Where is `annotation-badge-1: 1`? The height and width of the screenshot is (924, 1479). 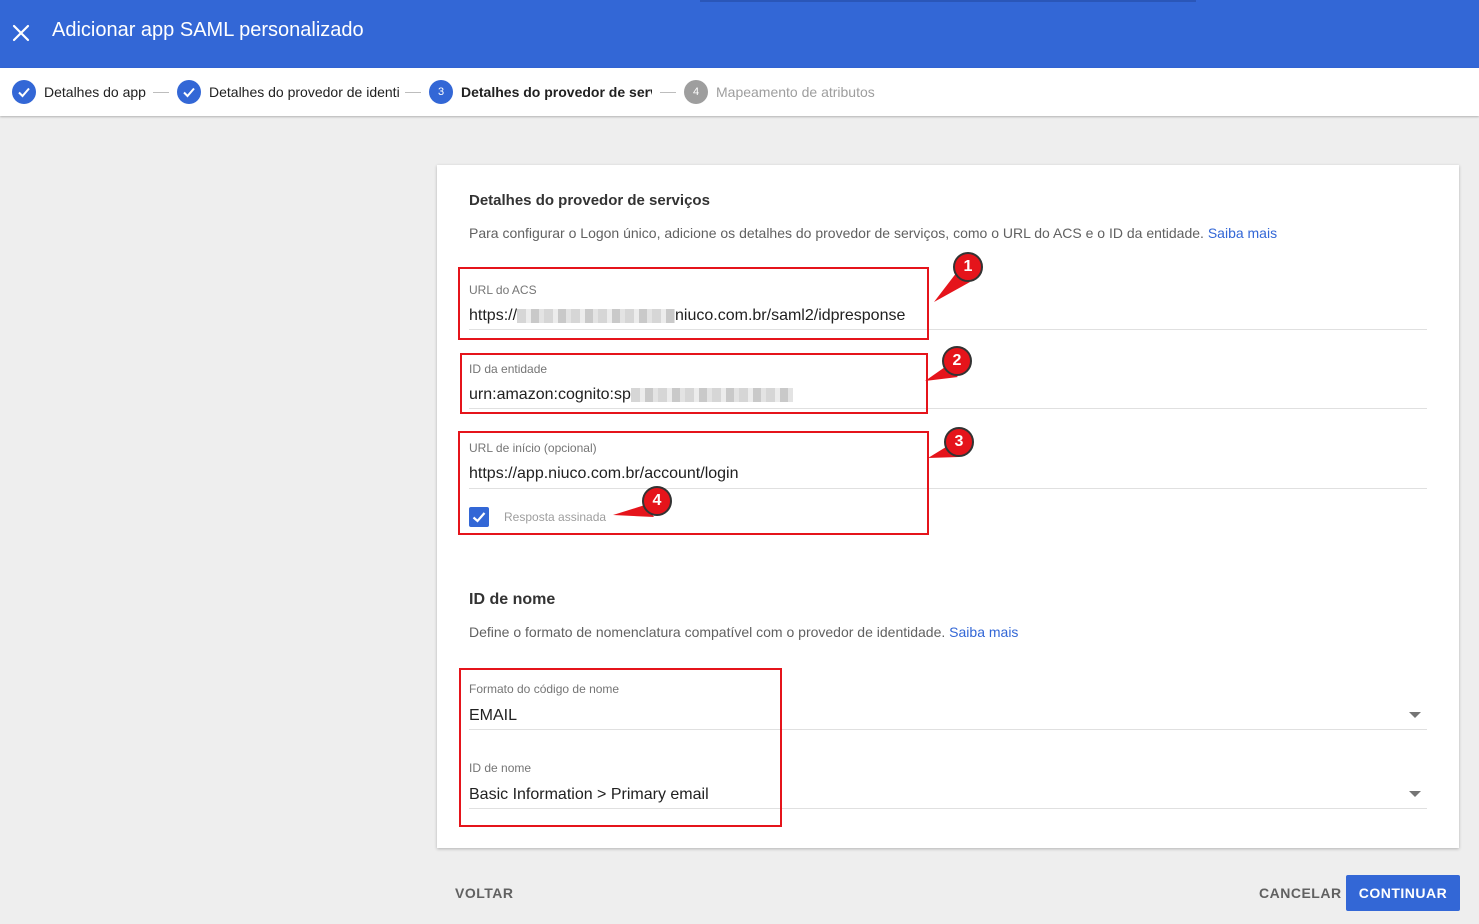
annotation-badge-1: 1 is located at coordinates (968, 267).